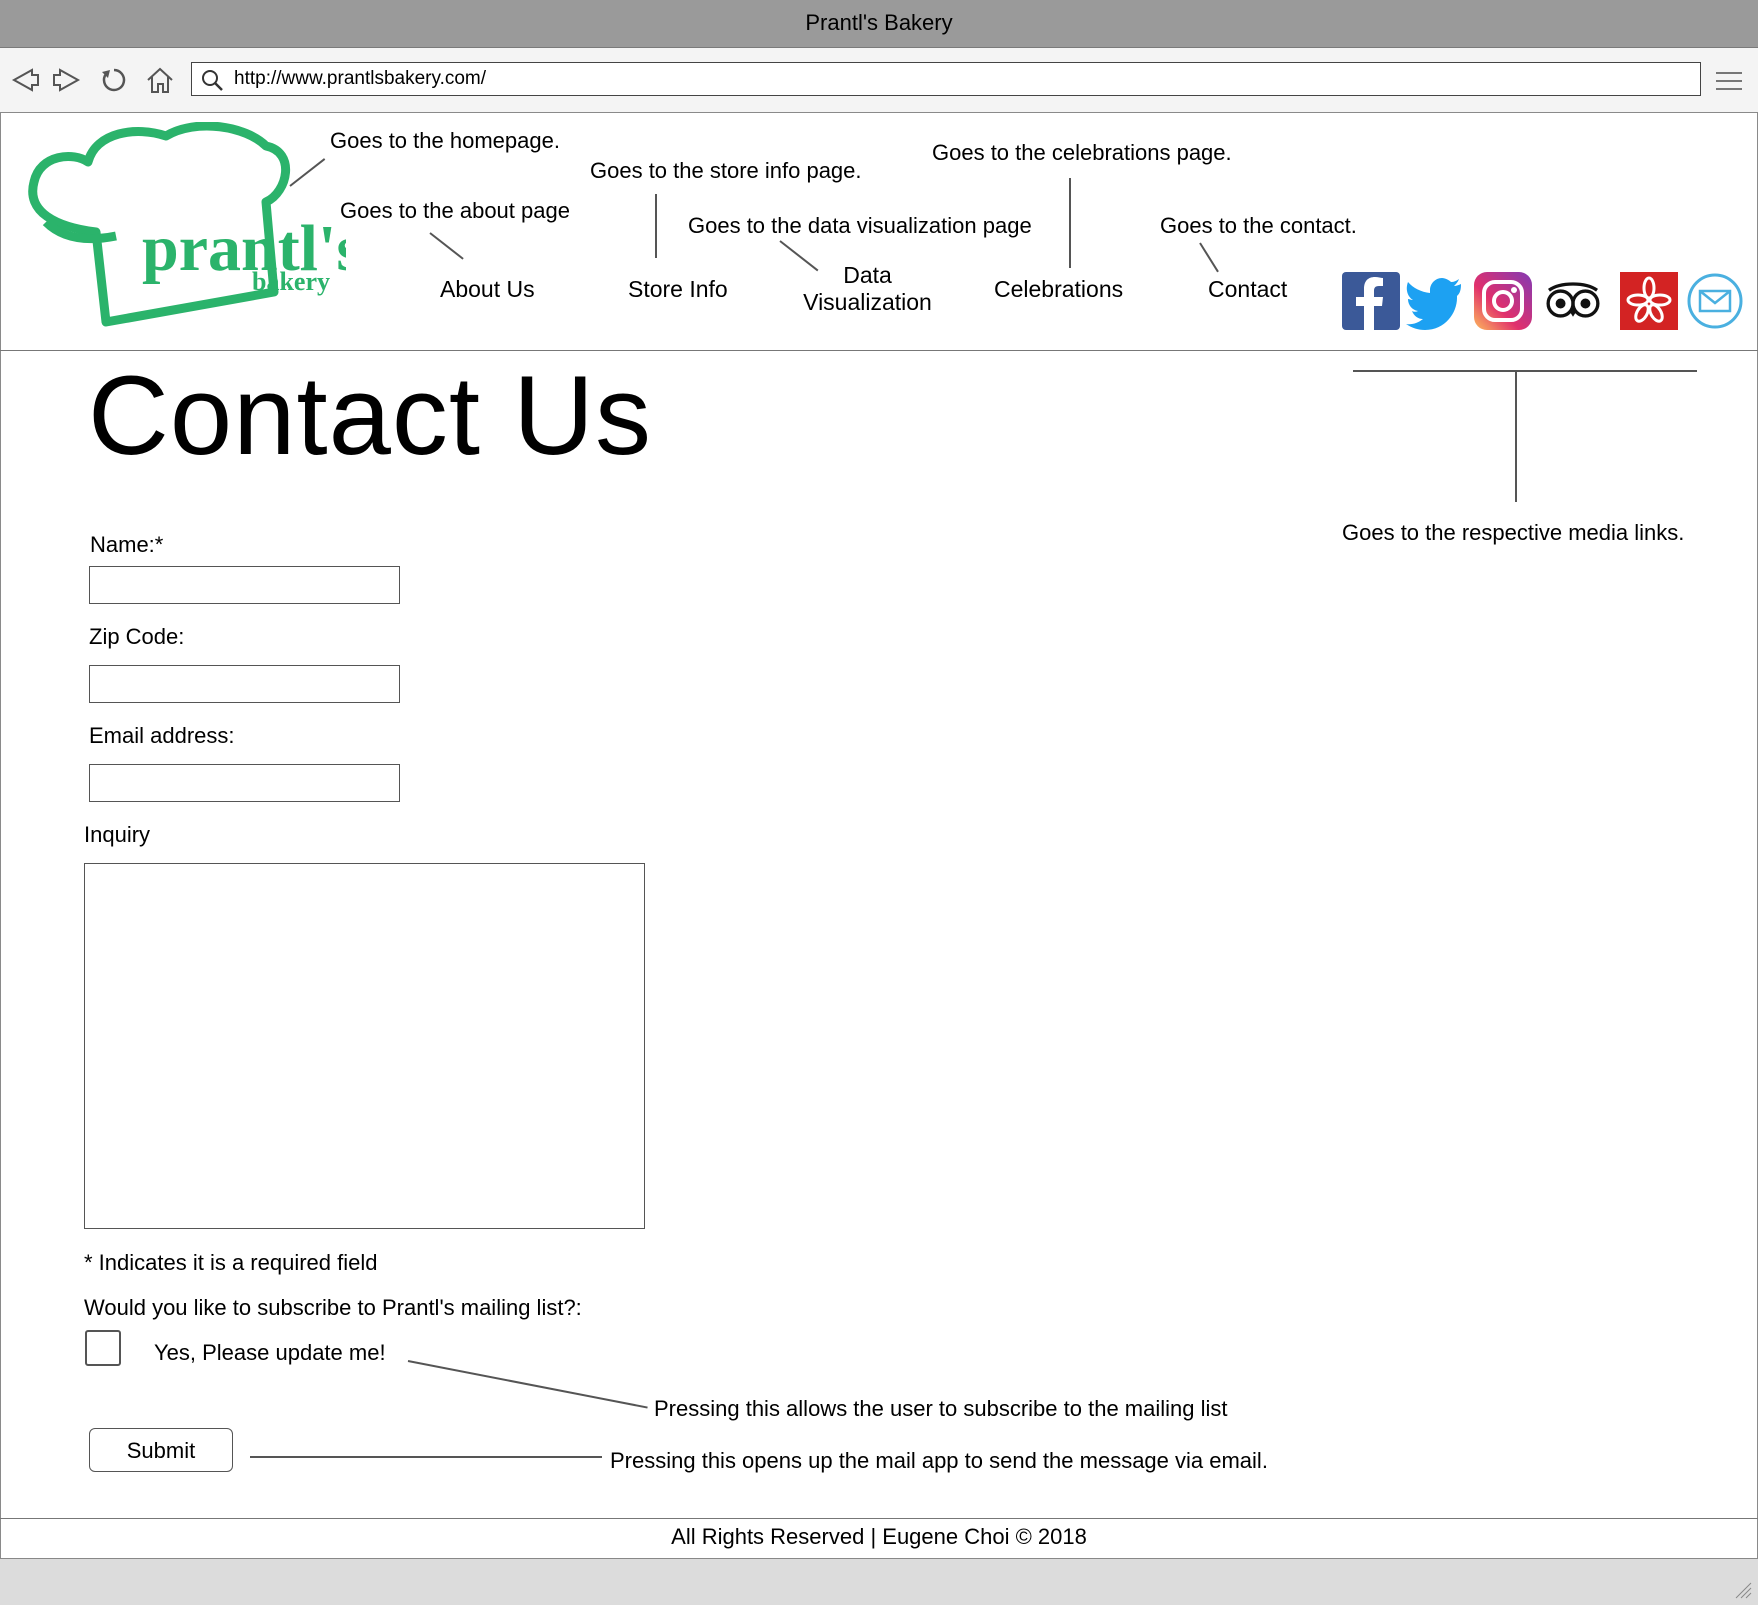  I want to click on logo-sub-text: bakery, so click(291, 281).